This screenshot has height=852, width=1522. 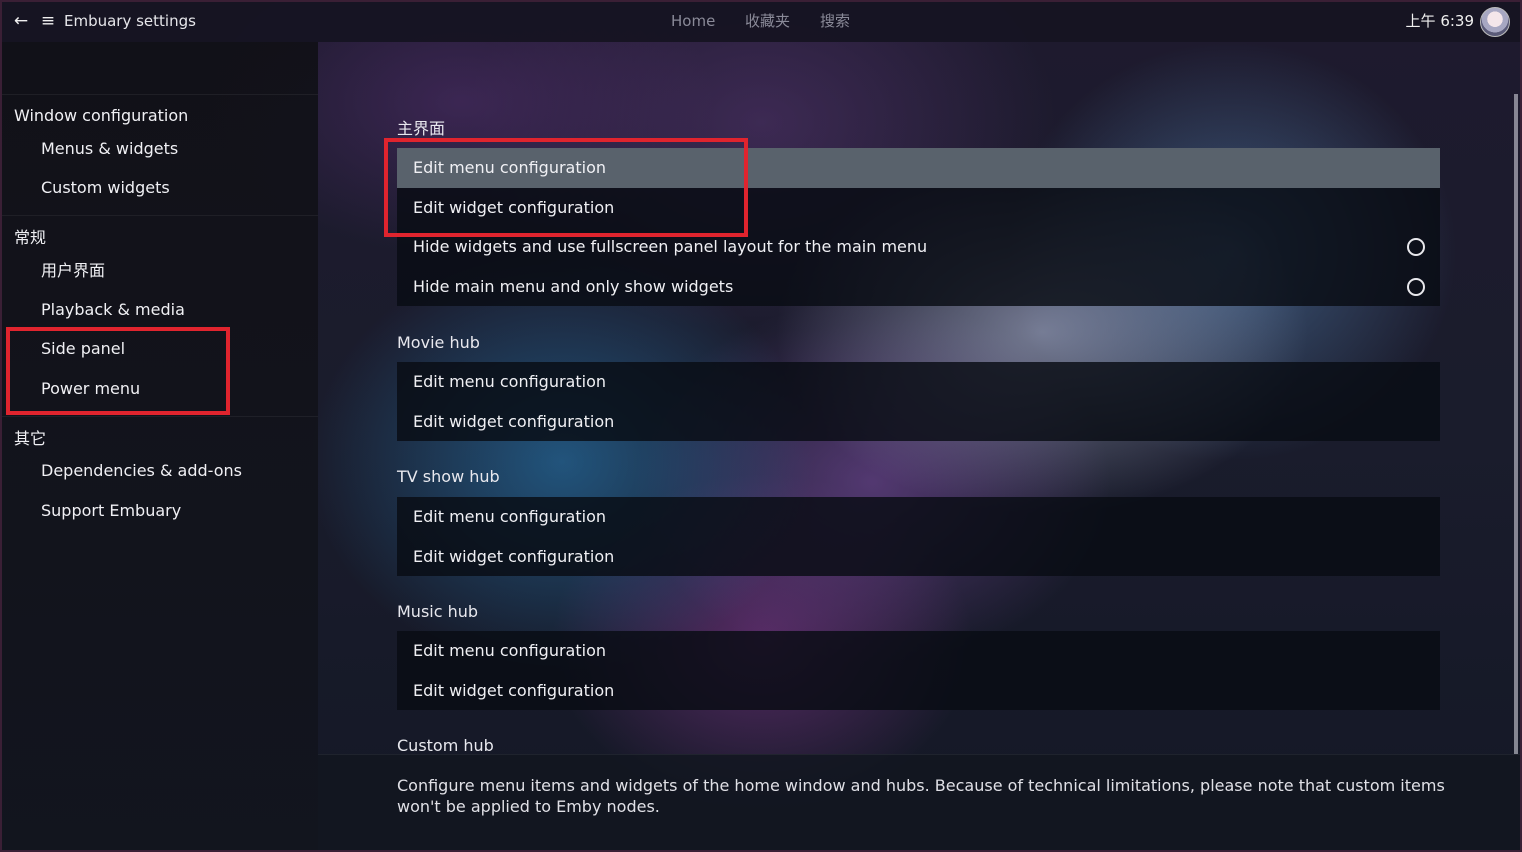 What do you see at coordinates (21, 21) in the screenshot?
I see `back-arrow-icon: ←` at bounding box center [21, 21].